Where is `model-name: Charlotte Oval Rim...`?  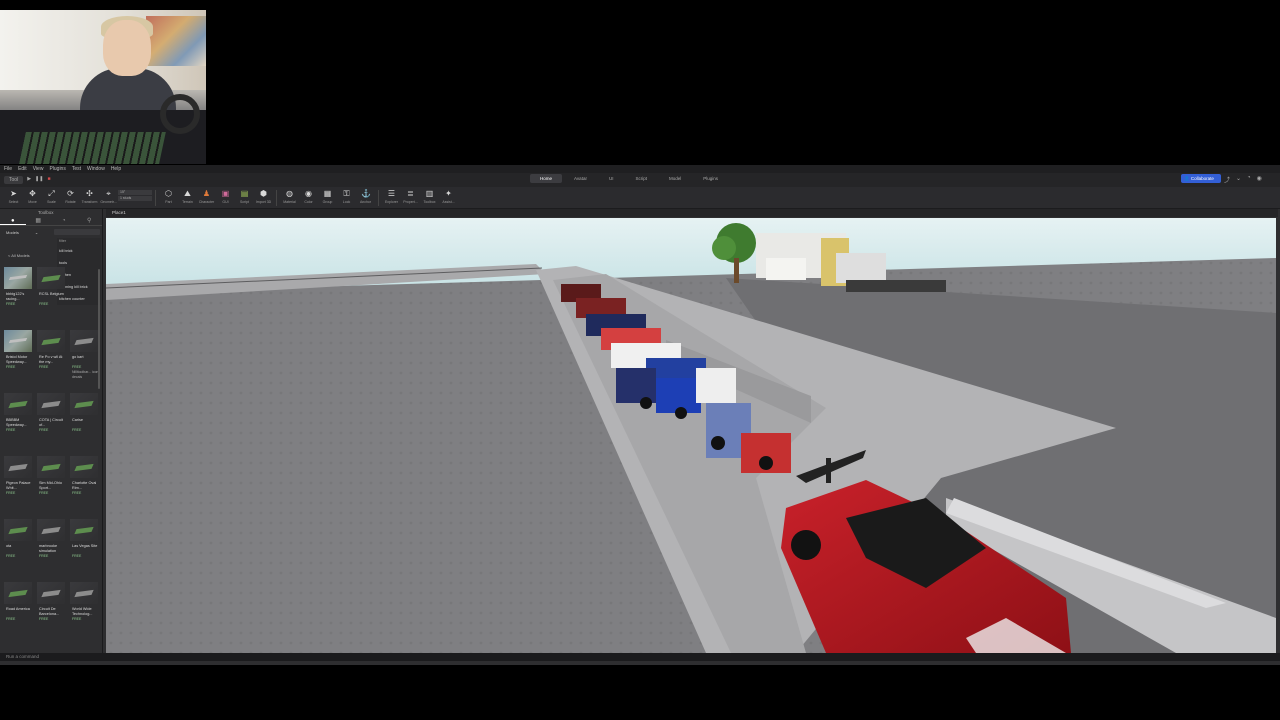 model-name: Charlotte Oval Rim... is located at coordinates (84, 485).